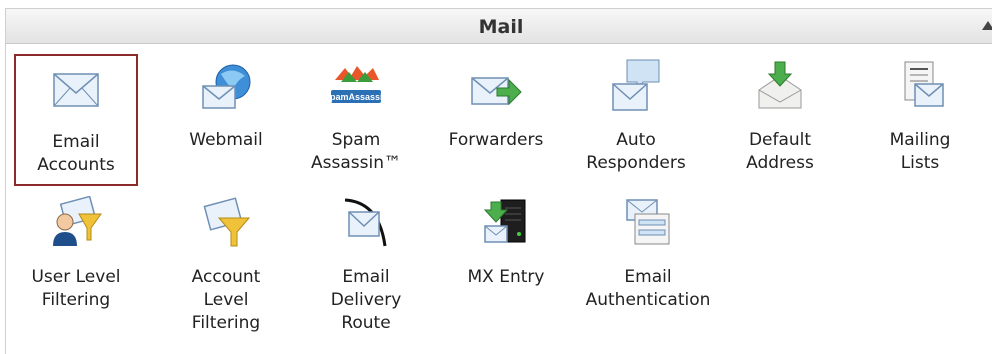 The height and width of the screenshot is (354, 992). I want to click on item-label: Email Authentication, so click(648, 288).